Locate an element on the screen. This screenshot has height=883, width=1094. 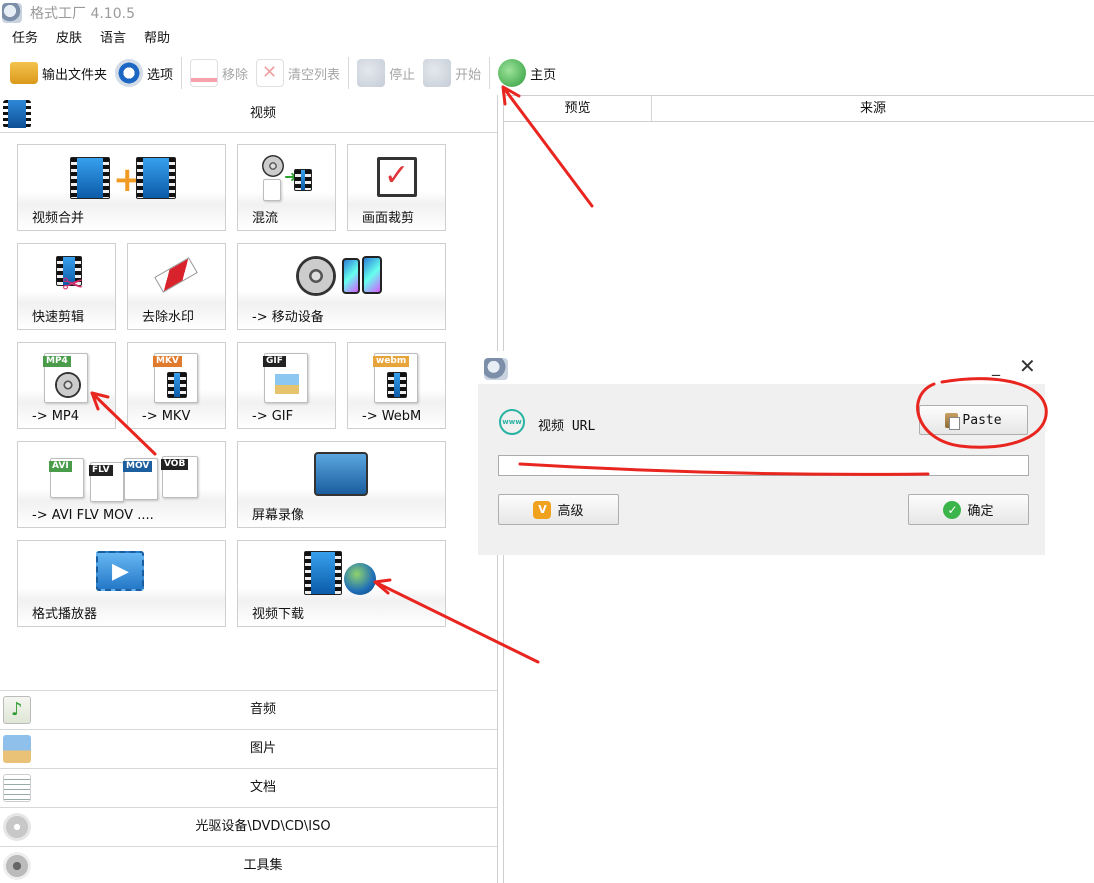
gif-tag: GIF is located at coordinates (274, 361).